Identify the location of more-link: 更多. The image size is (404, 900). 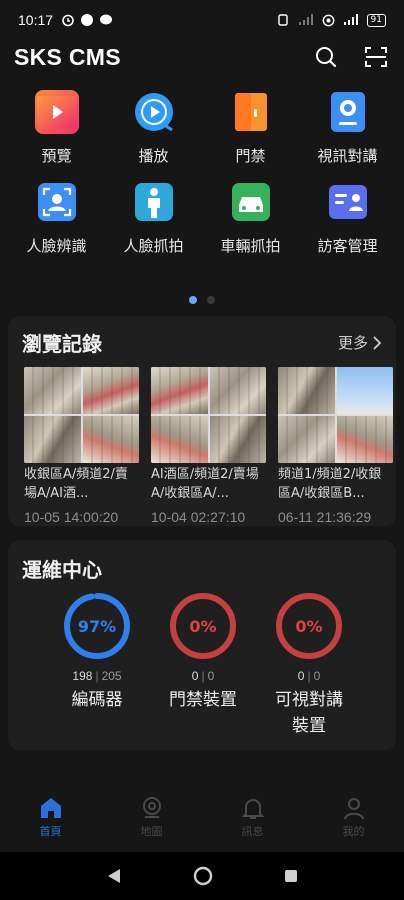
(360, 342).